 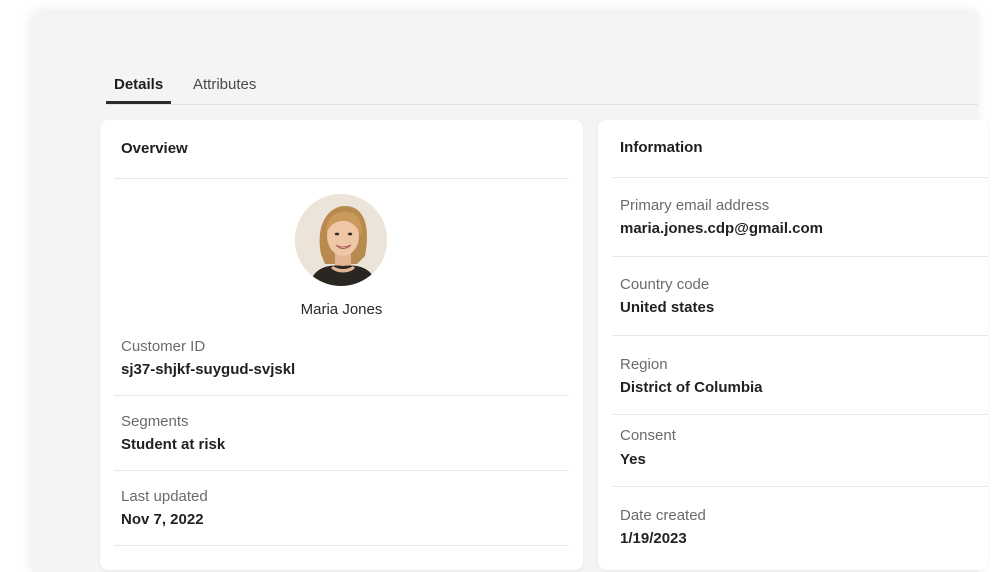 What do you see at coordinates (224, 88) in the screenshot?
I see `tab-attributes: Attributes` at bounding box center [224, 88].